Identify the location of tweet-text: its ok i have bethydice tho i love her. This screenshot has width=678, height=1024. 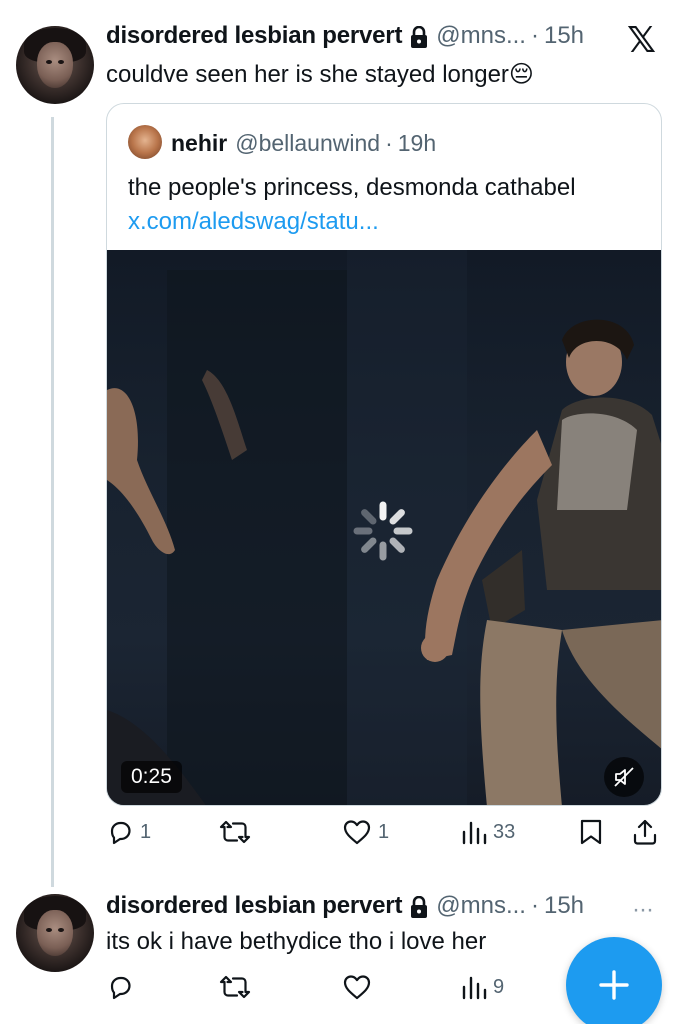
(296, 941).